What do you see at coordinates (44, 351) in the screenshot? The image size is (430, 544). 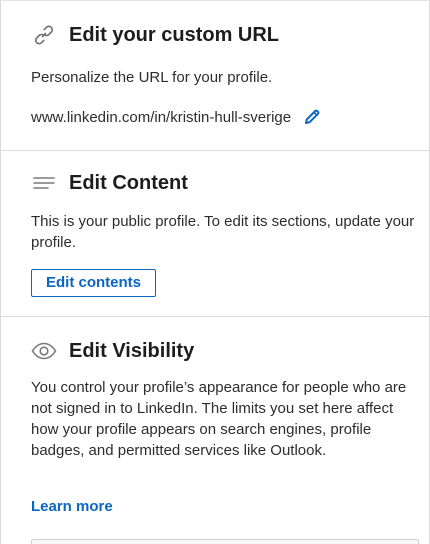 I see `eye-icon` at bounding box center [44, 351].